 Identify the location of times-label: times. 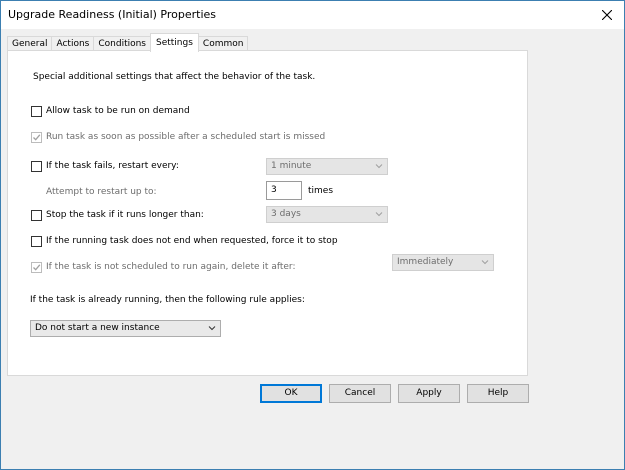
(321, 191).